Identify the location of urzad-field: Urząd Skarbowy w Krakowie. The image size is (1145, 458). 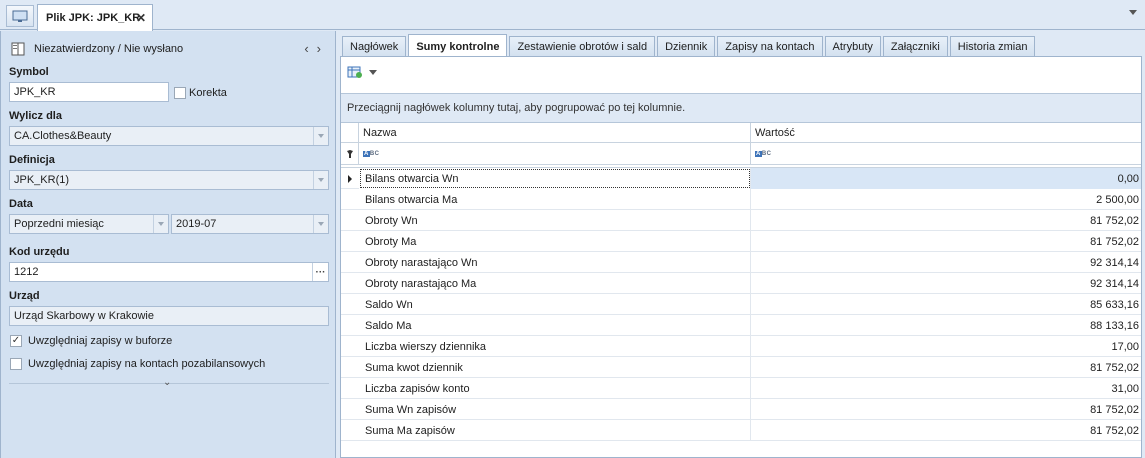
(169, 316).